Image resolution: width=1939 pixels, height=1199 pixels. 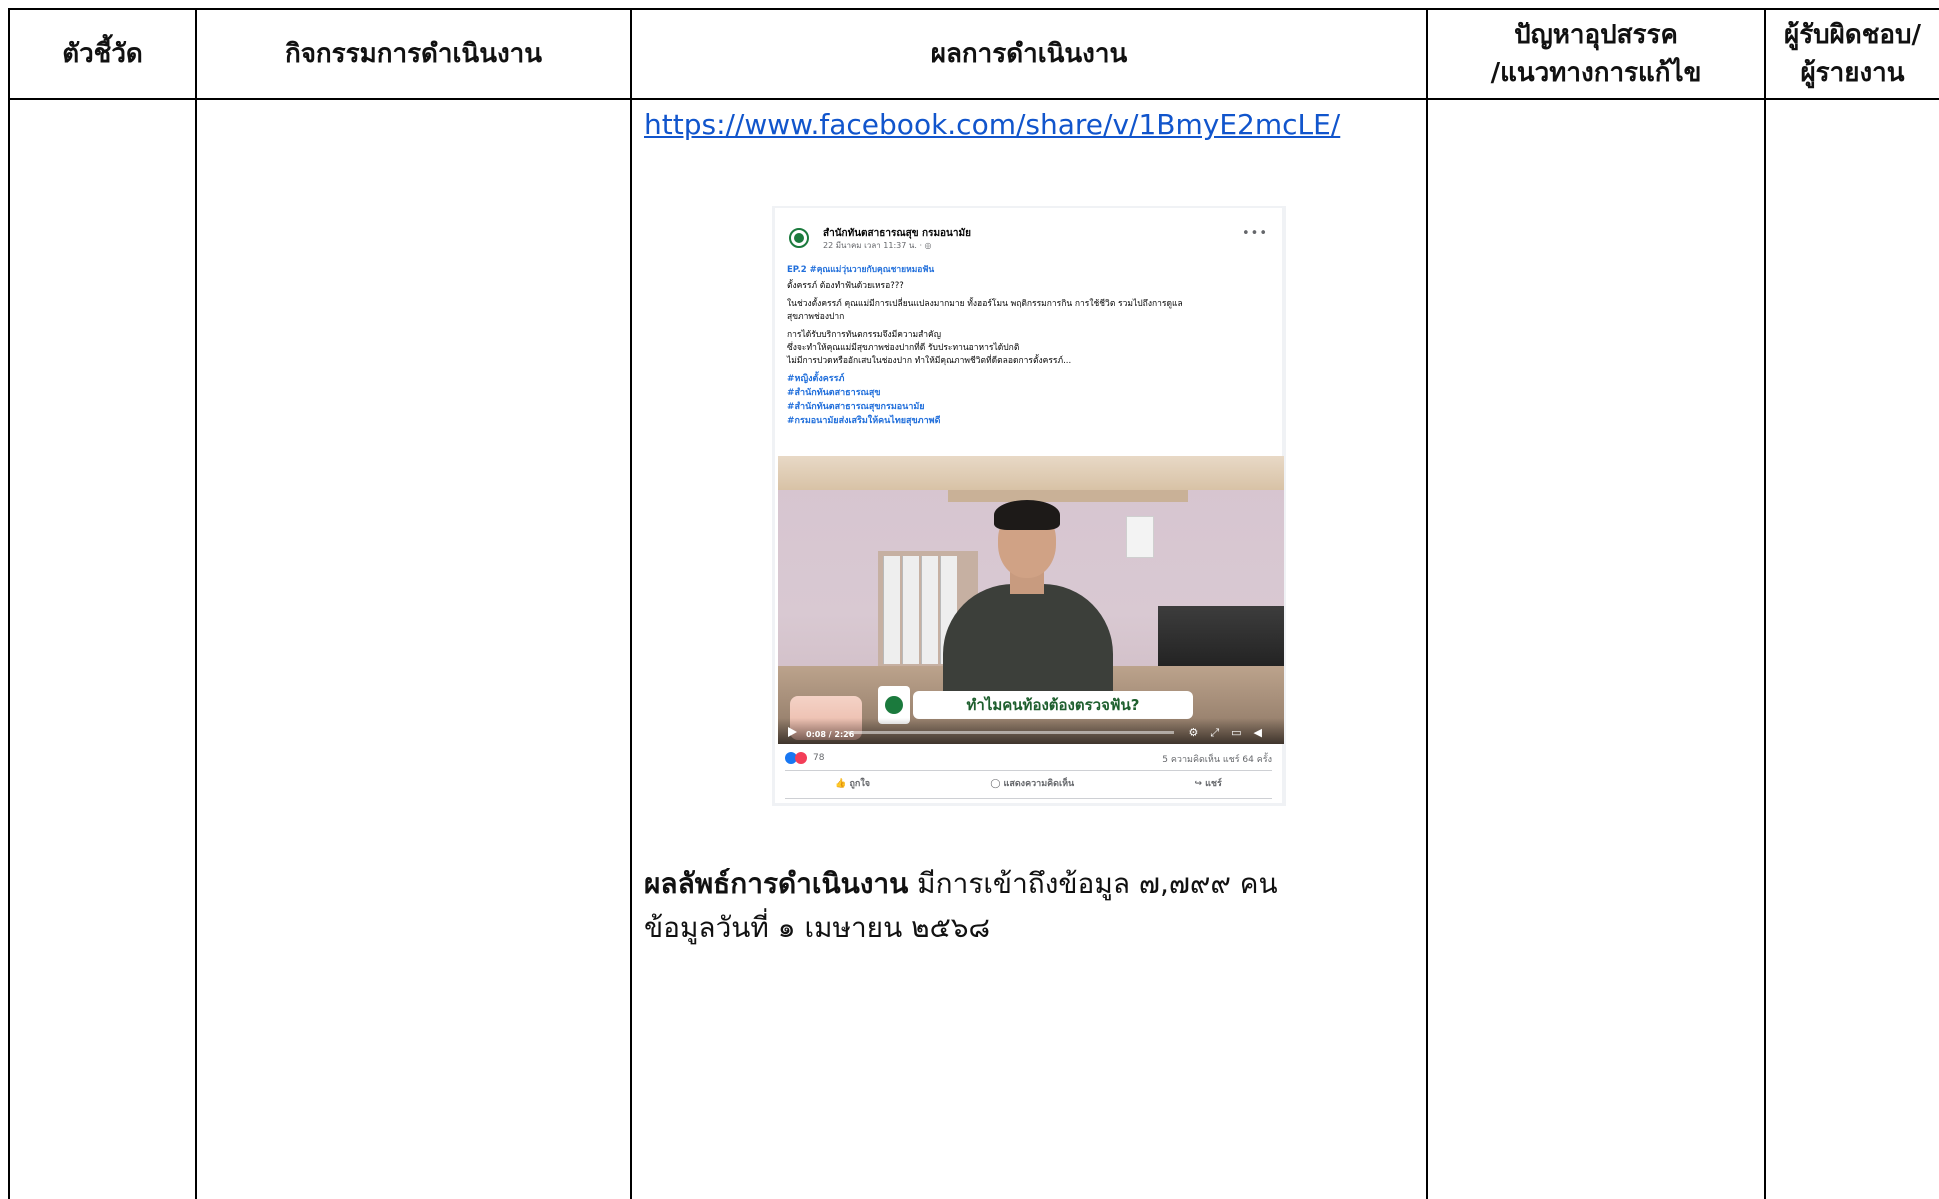 I want to click on post-hashtag-3: #สำนักทันตสาธารณสุขกรมอนามัย, so click(x=856, y=406).